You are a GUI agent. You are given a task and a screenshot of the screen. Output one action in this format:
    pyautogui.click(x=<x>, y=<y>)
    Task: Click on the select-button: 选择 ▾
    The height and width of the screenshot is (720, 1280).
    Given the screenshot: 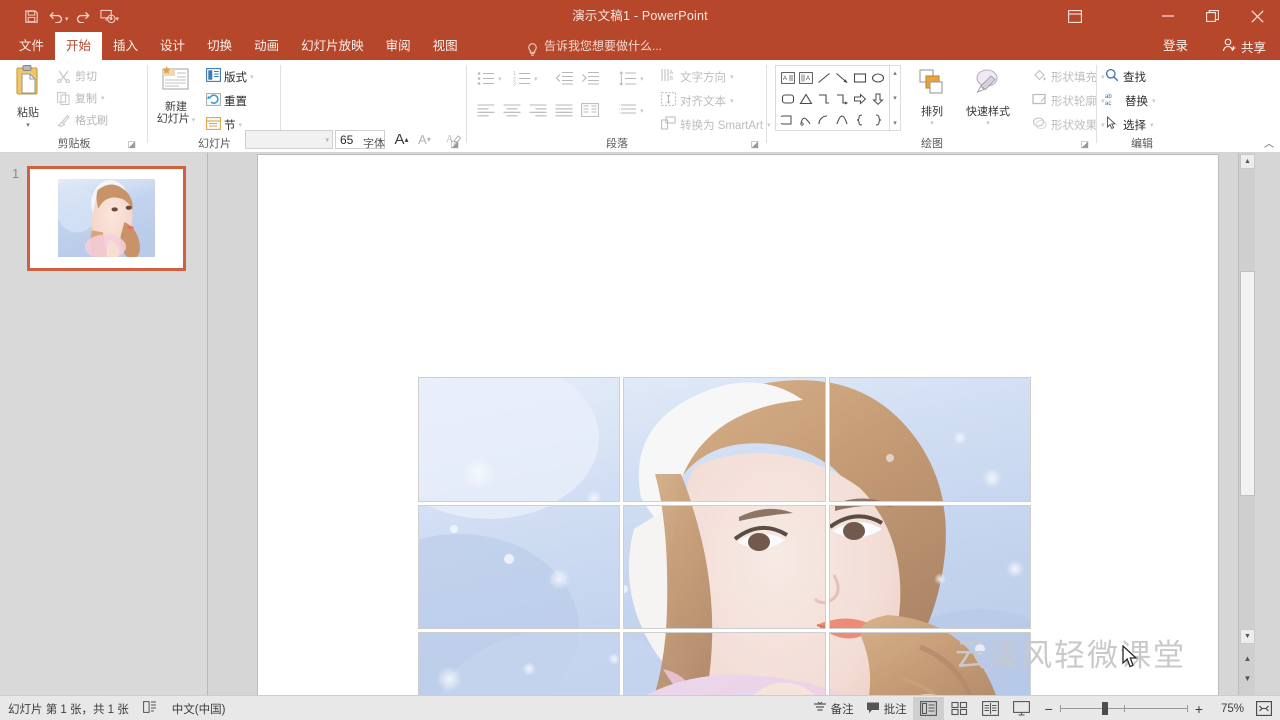 What is the action you would take?
    pyautogui.click(x=1129, y=124)
    